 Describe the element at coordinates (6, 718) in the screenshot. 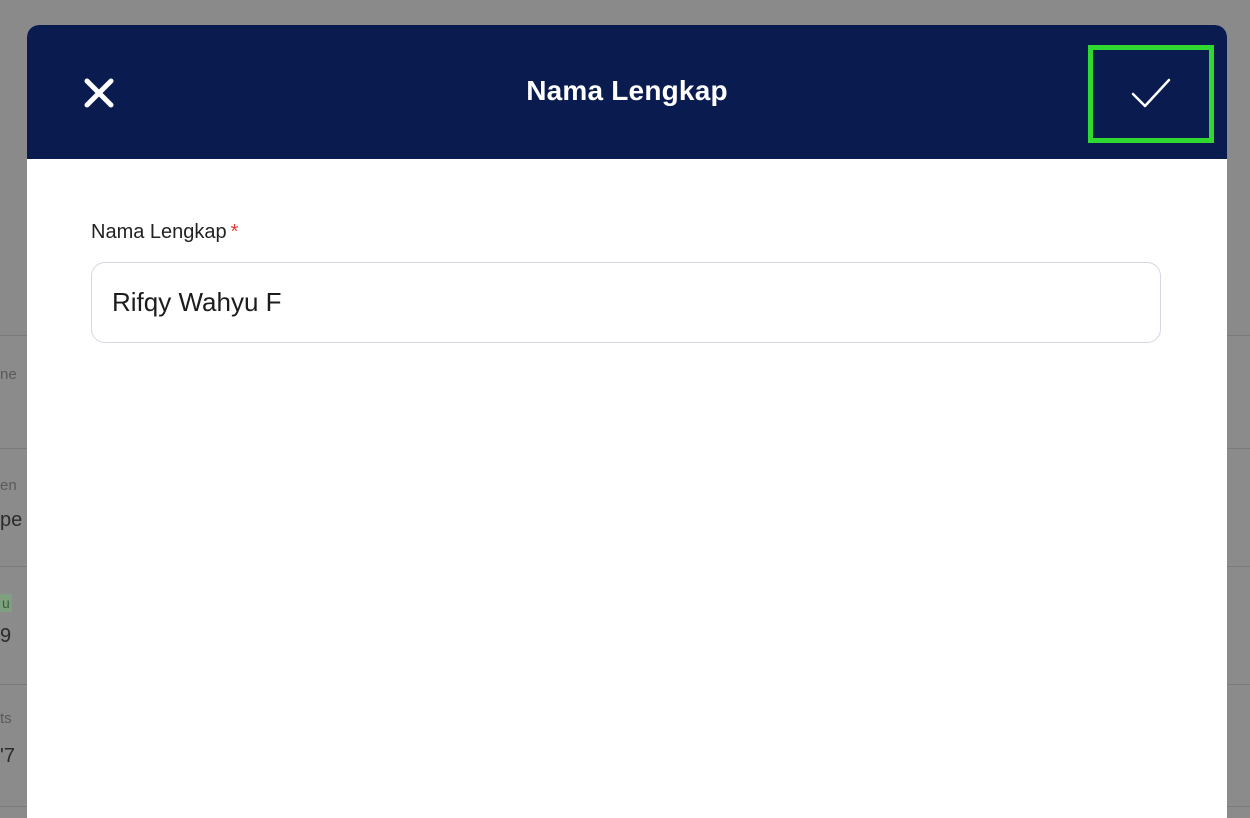

I see `background-text-fragment: ts` at that location.